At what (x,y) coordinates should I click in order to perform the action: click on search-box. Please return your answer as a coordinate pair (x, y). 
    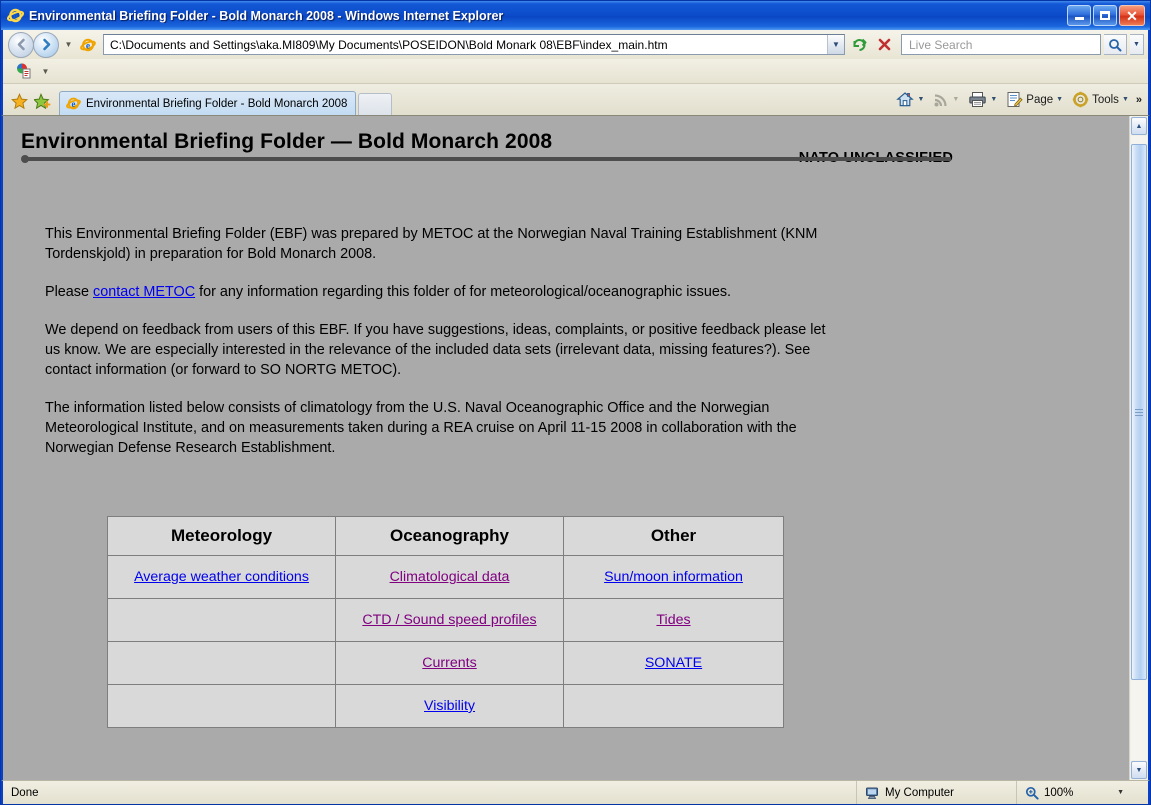
    Looking at the image, I should click on (1001, 44).